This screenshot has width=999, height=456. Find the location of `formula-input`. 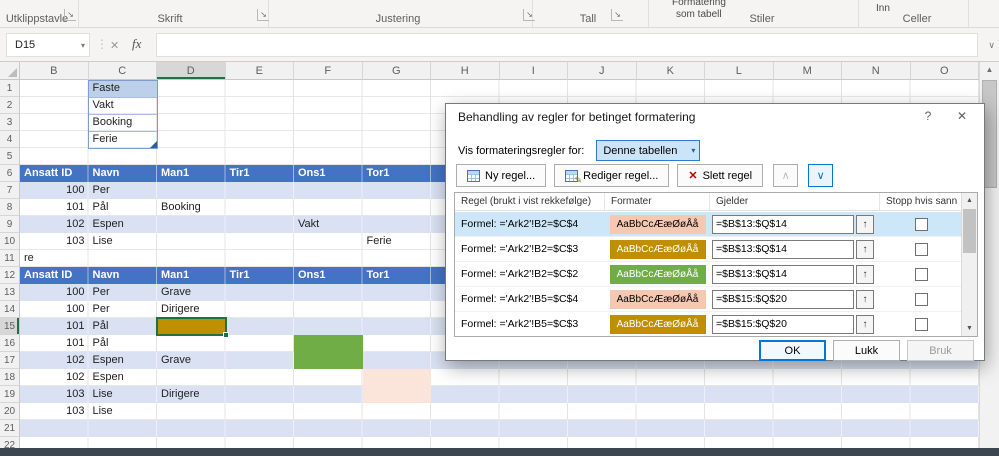

formula-input is located at coordinates (567, 45).